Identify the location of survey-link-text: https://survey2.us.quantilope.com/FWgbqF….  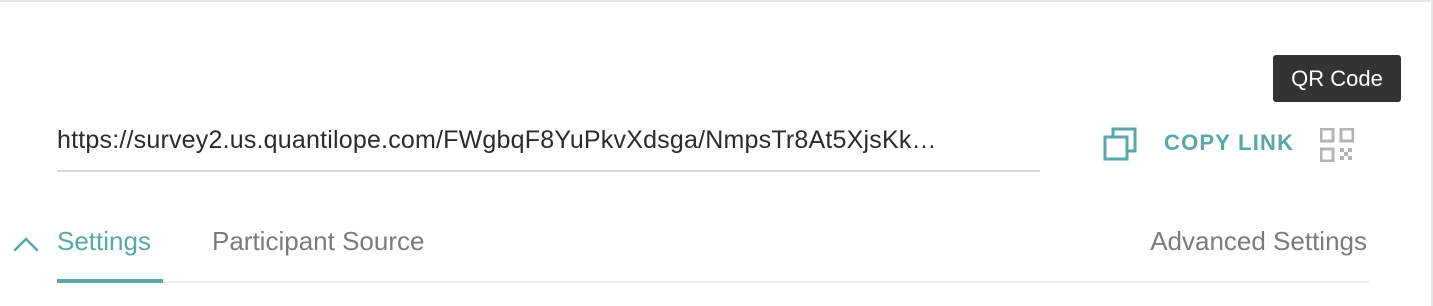
(548, 140).